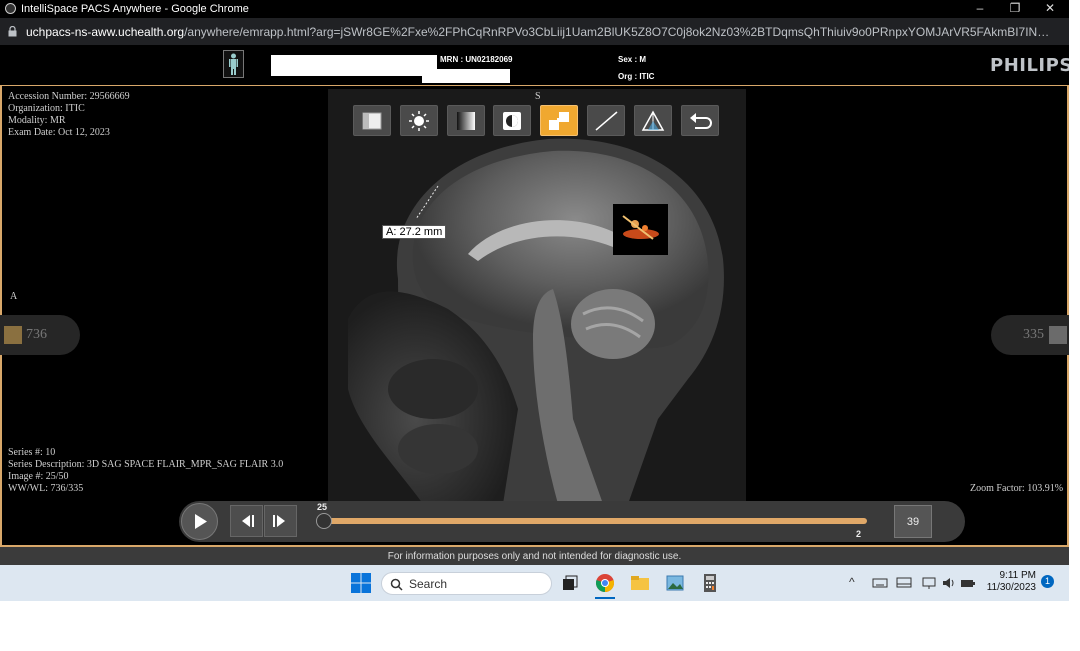 Image resolution: width=1080 pixels, height=651 pixels. I want to click on minimize-button: –, so click(980, 9).